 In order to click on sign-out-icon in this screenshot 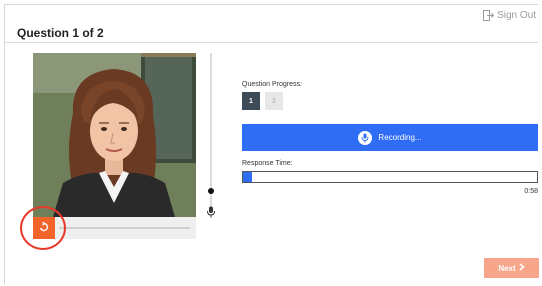, I will do `click(489, 15)`.